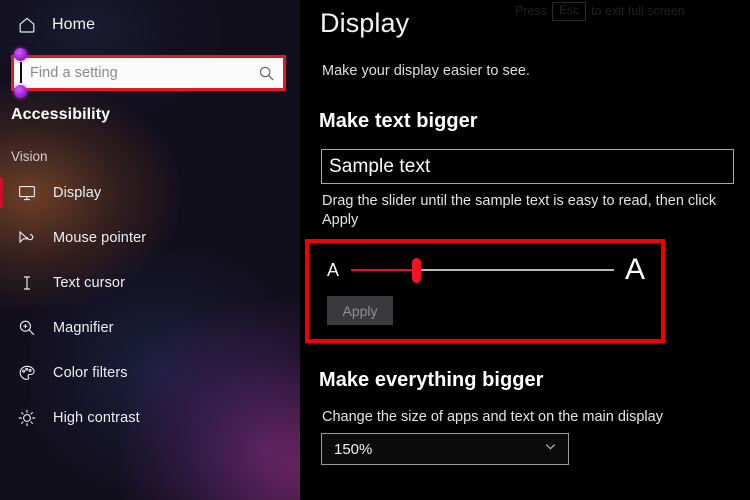  I want to click on section-heading-make-everything-bigger: Make everything bigger, so click(431, 380).